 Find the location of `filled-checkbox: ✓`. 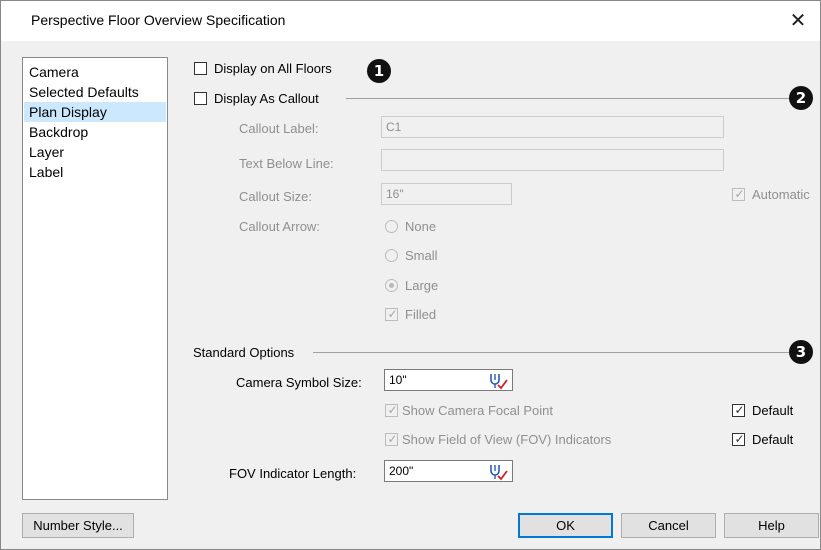

filled-checkbox: ✓ is located at coordinates (391, 314).